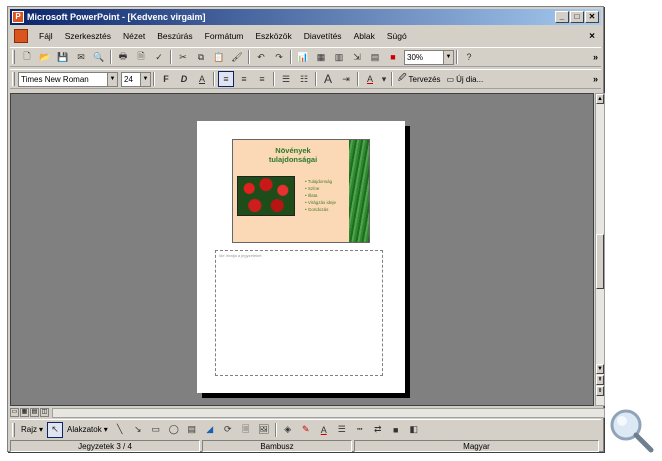 The height and width of the screenshot is (461, 662). What do you see at coordinates (328, 79) in the screenshot?
I see `font-grow-button: A` at bounding box center [328, 79].